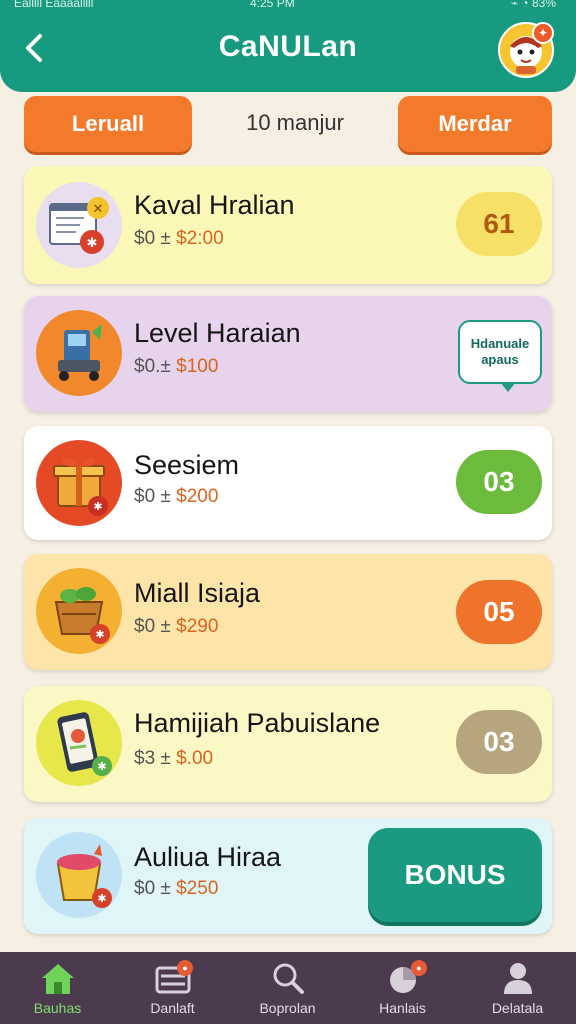 This screenshot has width=576, height=1024. Describe the element at coordinates (214, 205) in the screenshot. I see `item-name: Kaval Hralian` at that location.